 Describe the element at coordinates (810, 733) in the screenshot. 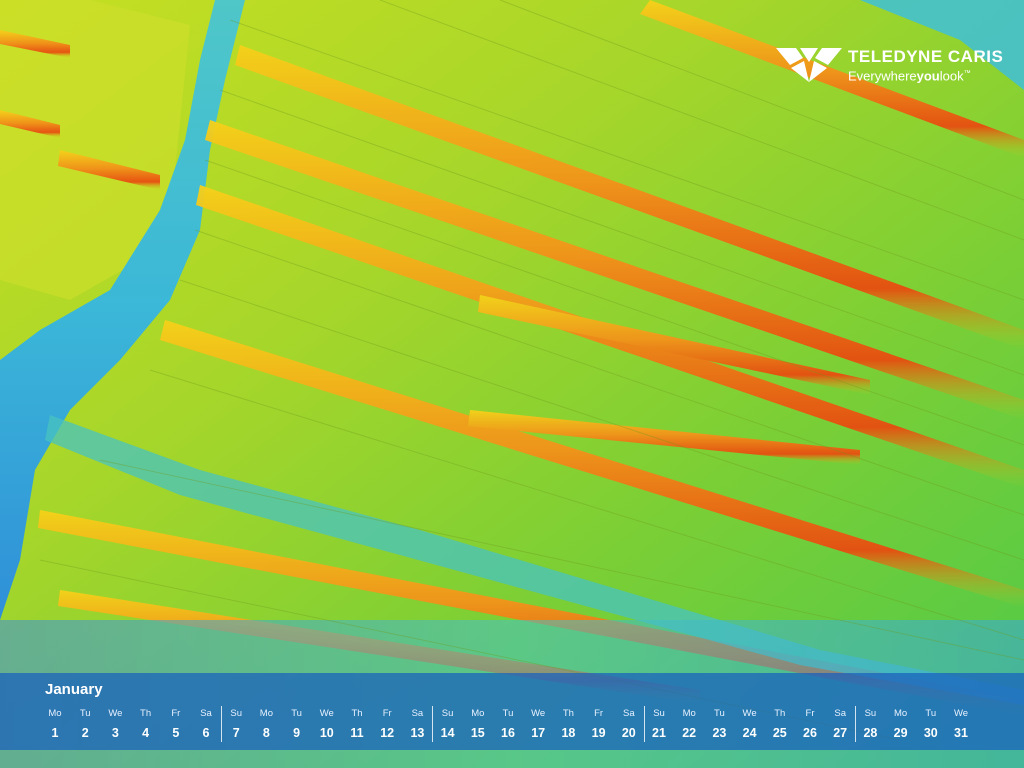

I see `day-number: 26` at that location.